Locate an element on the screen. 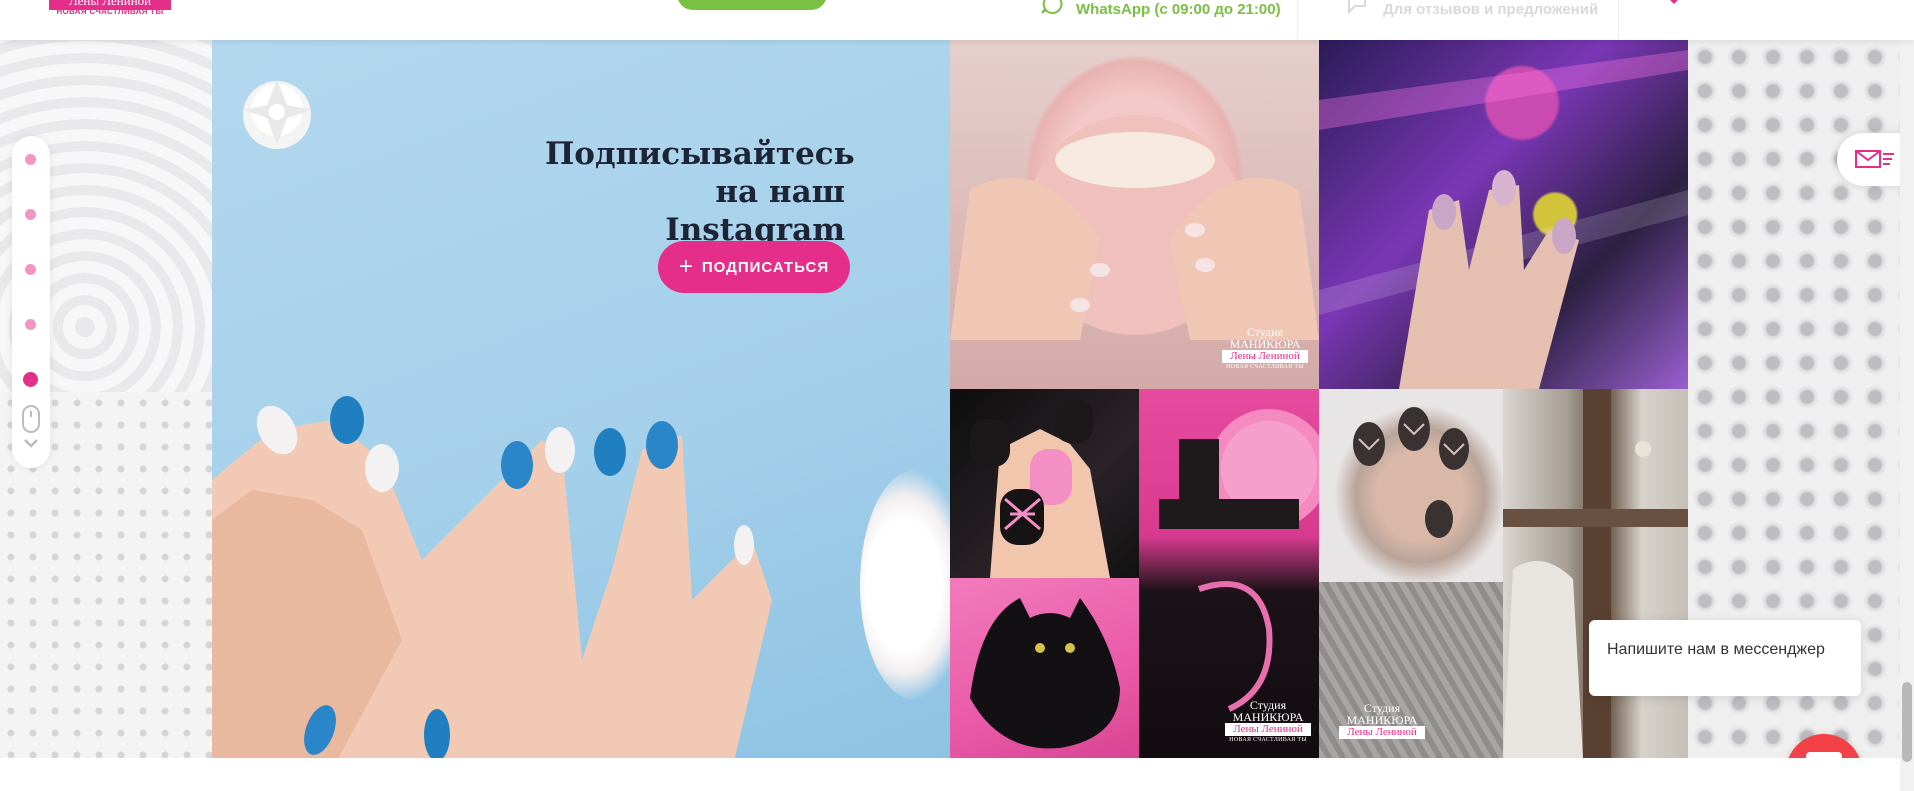 Image resolution: width=1914 pixels, height=791 pixels. instagram-heading: Подписывайтесь на наш Instagram is located at coordinates (700, 192).